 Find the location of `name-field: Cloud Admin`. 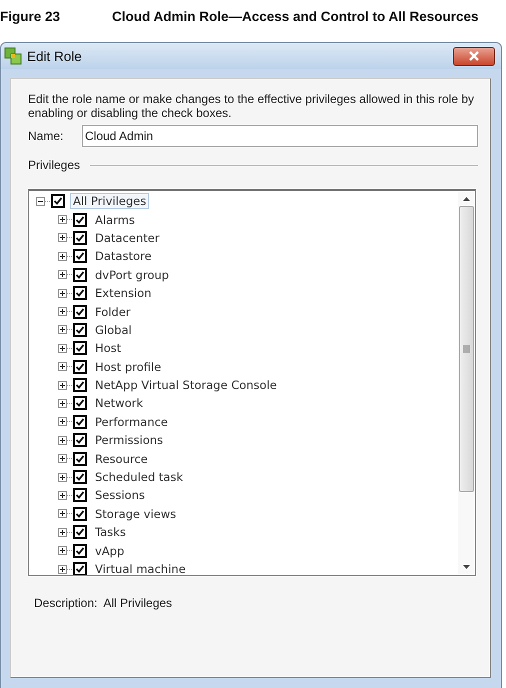

name-field: Cloud Admin is located at coordinates (280, 136).